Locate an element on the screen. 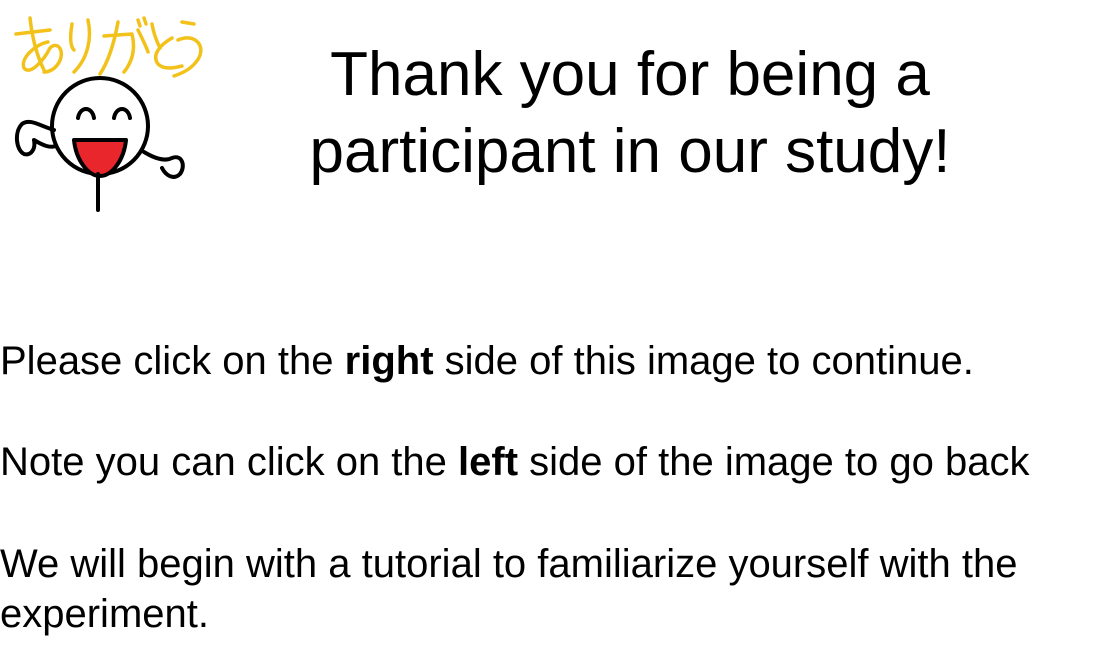  continue-instruction-prefix: Please click on the is located at coordinates (172, 361).